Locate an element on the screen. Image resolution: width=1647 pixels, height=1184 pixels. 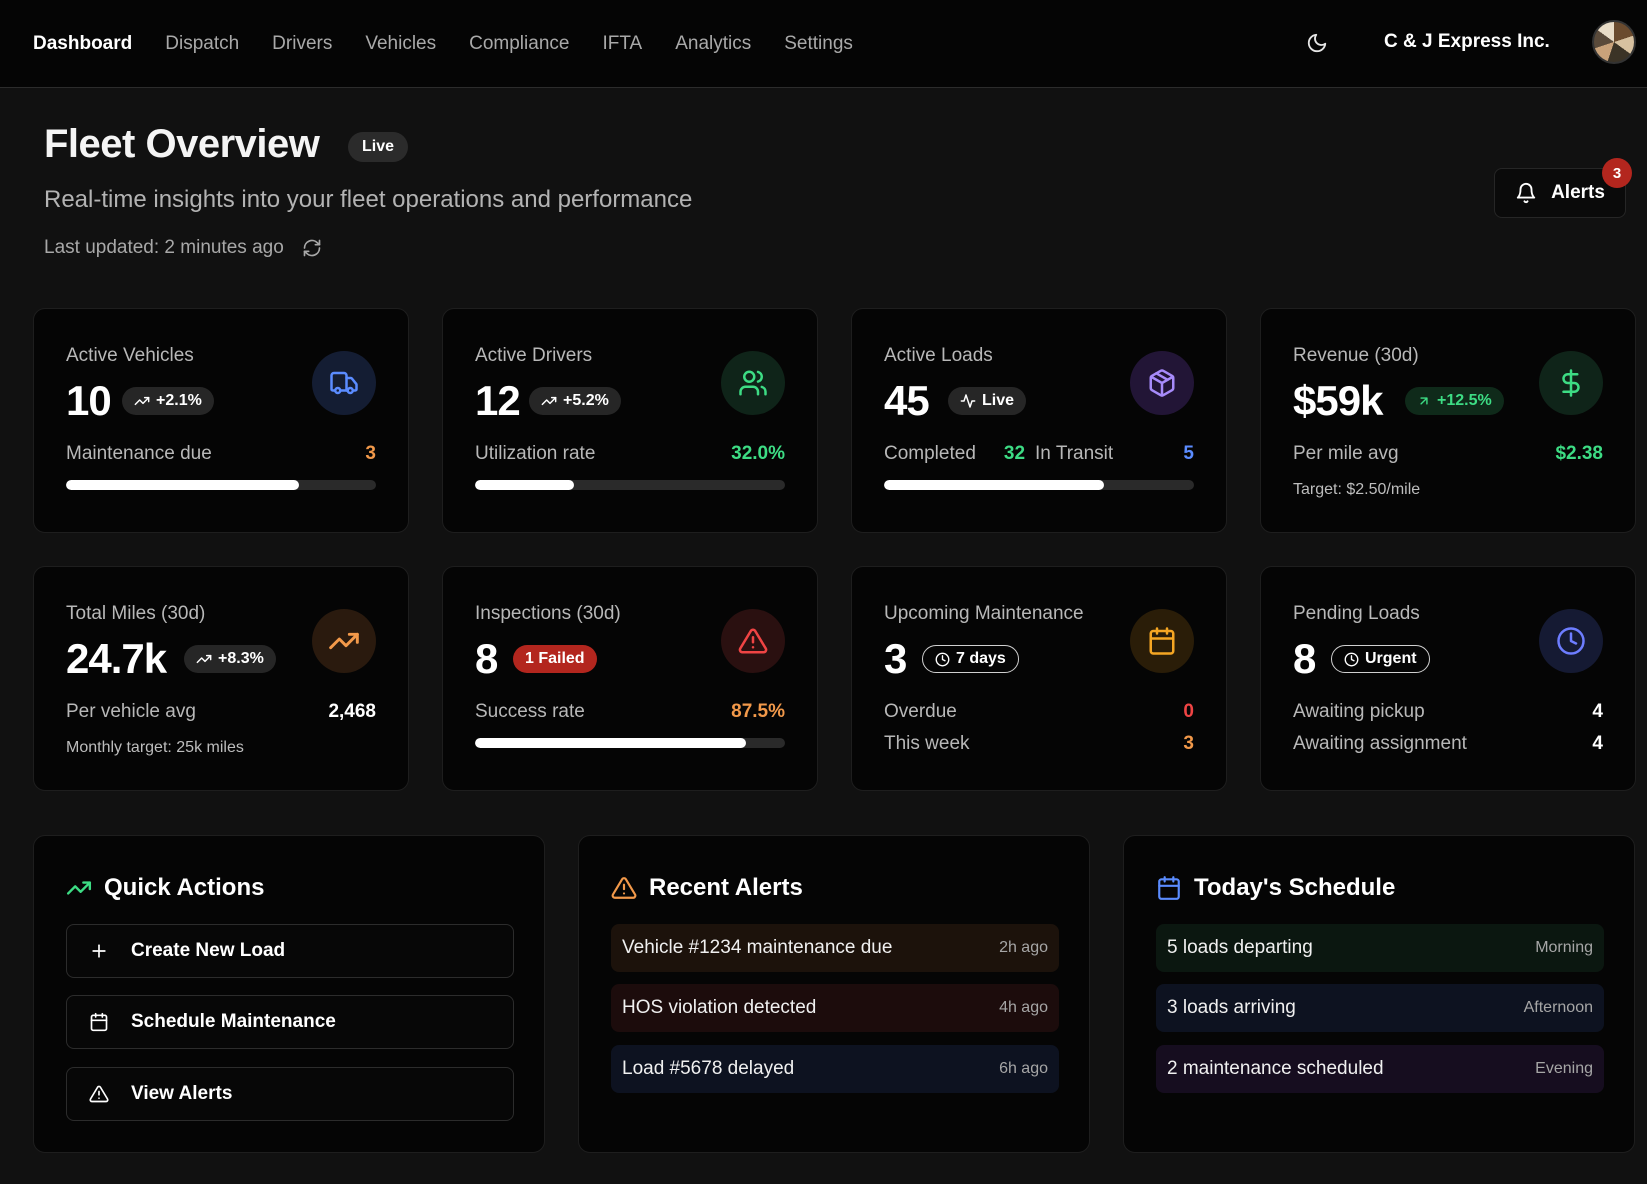
create-new-load-button: Create New Load is located at coordinates (290, 951).